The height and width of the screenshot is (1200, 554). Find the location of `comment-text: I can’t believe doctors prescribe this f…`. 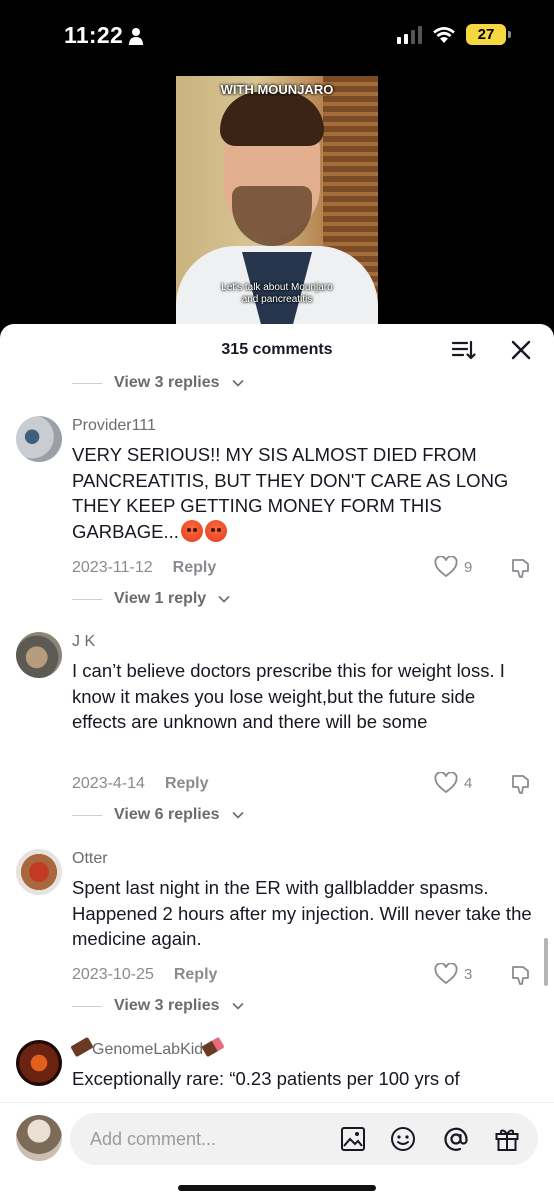

comment-text: I can’t believe doctors prescribe this f… is located at coordinates (288, 696).